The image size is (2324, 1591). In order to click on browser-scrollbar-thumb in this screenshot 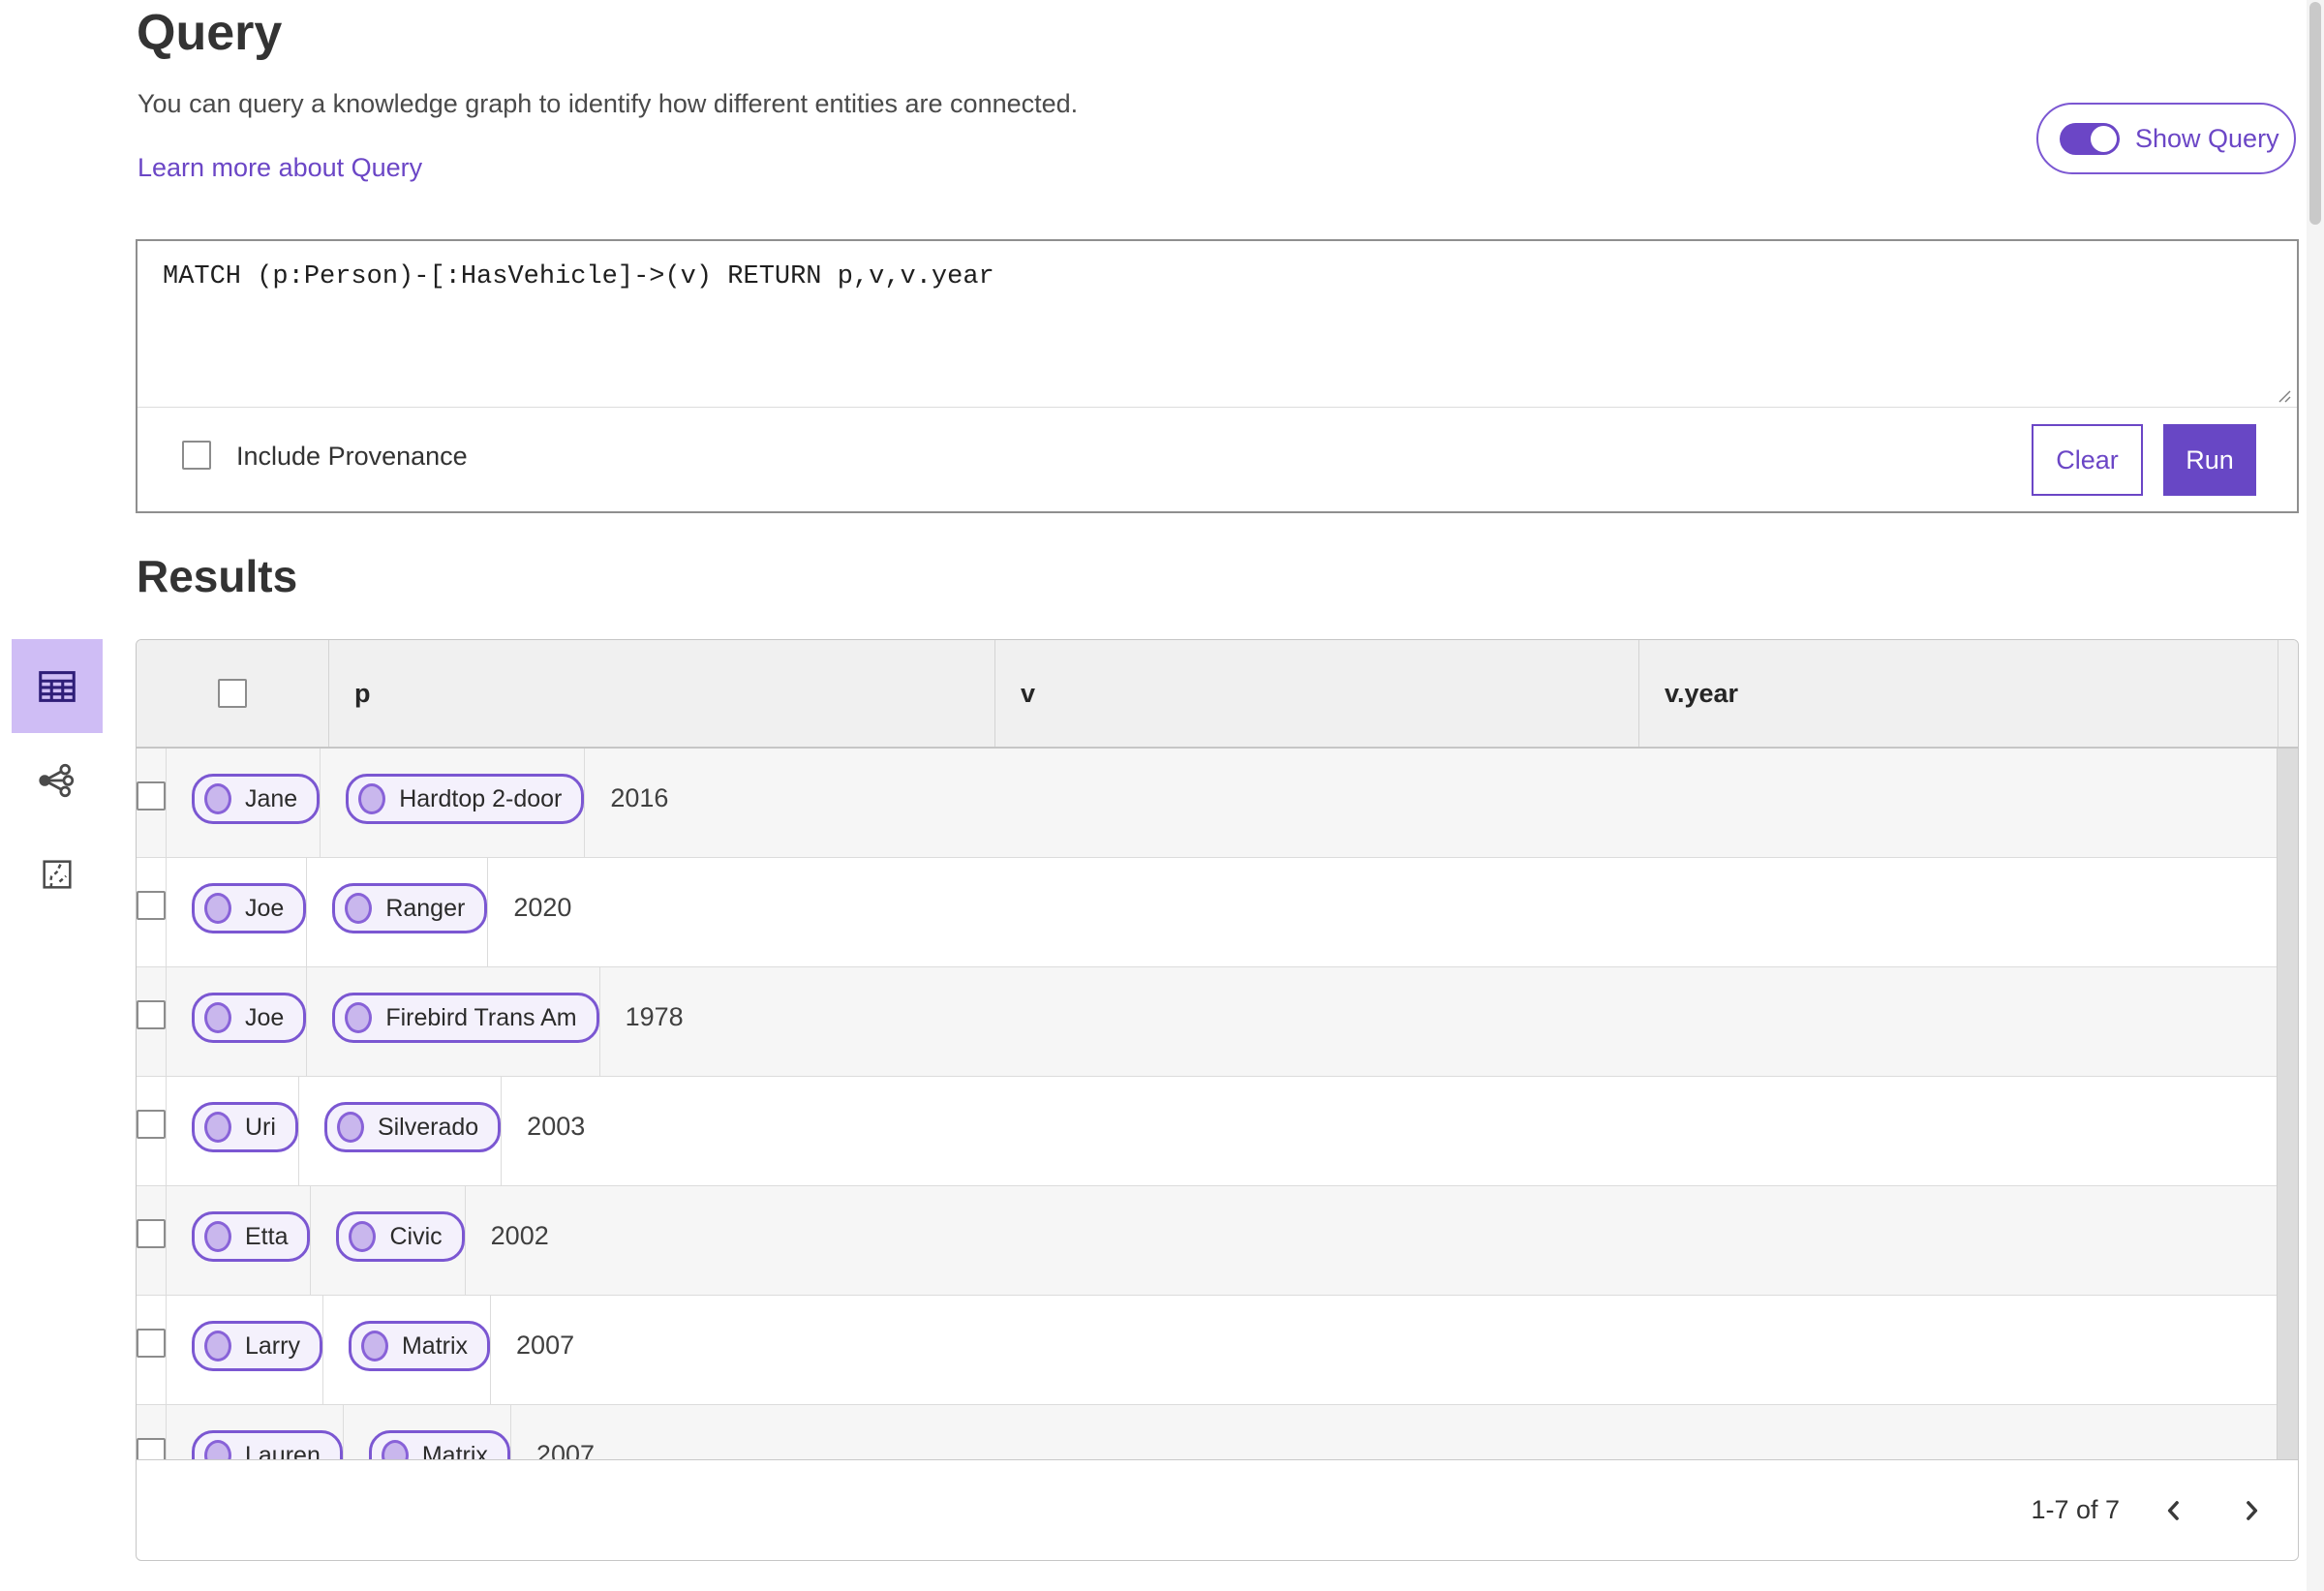, I will do `click(2315, 113)`.